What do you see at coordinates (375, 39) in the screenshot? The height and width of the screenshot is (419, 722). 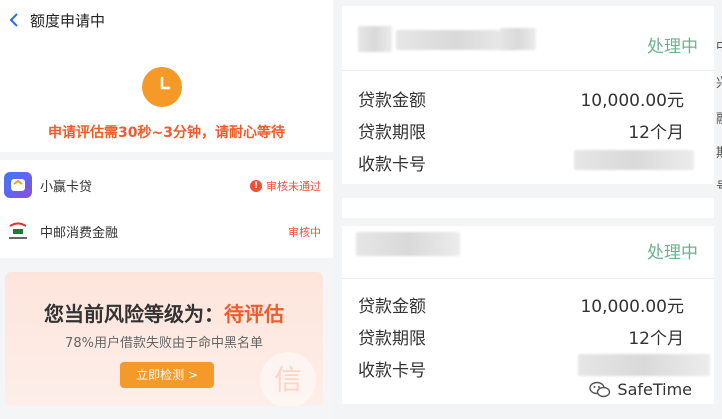 I see `blurred-logo` at bounding box center [375, 39].